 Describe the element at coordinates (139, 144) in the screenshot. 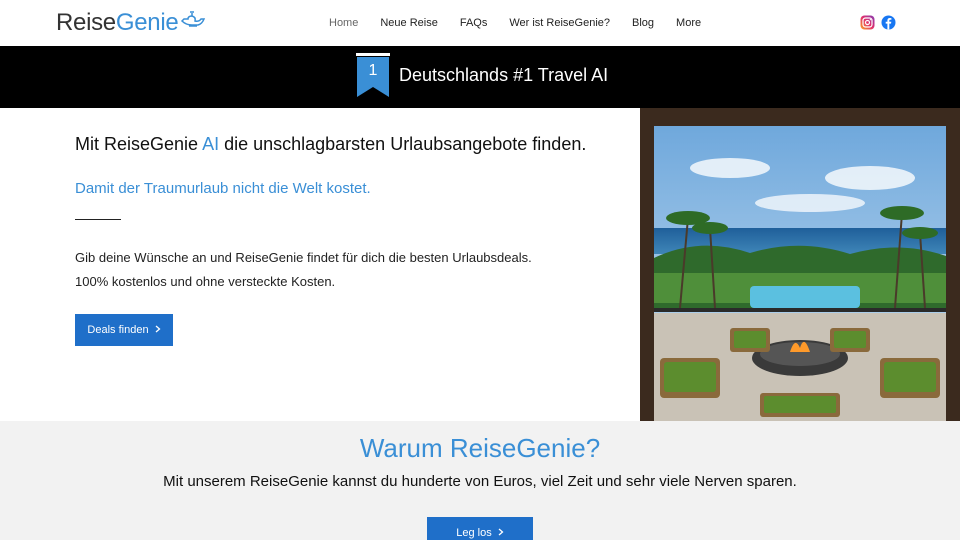

I see `hero-headline-pre: Mit ReiseGenie` at that location.